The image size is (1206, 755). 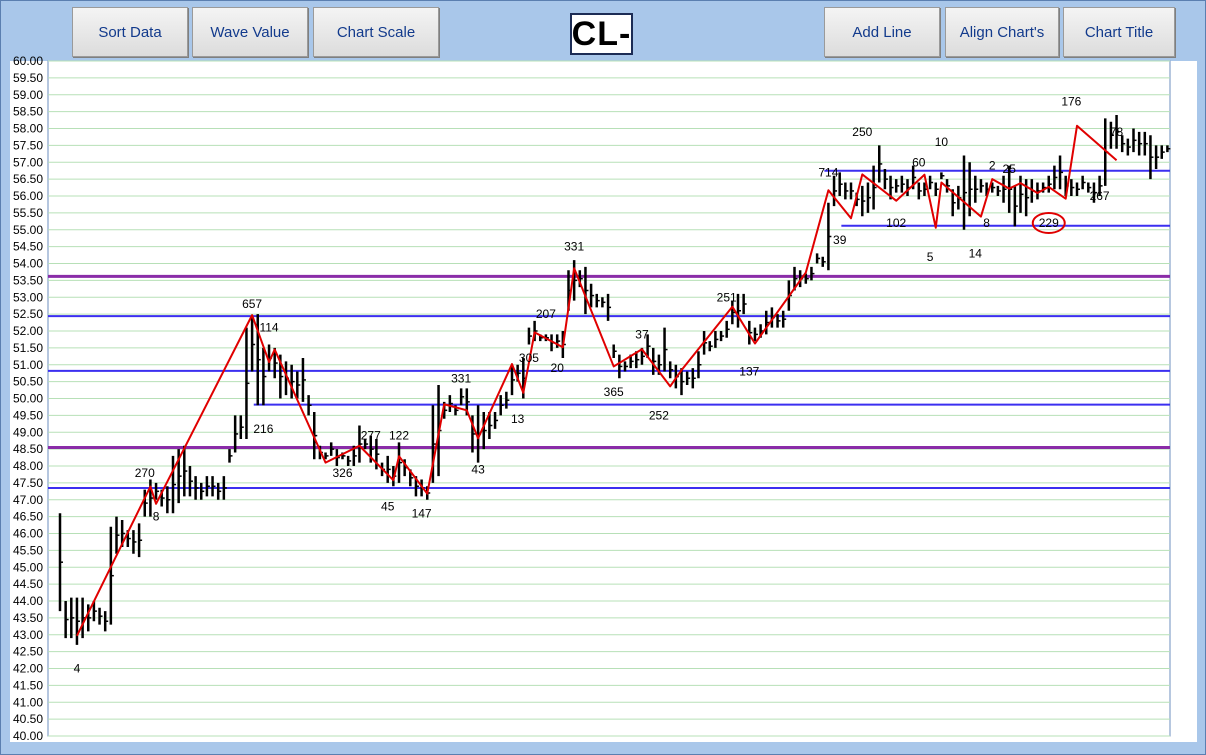 What do you see at coordinates (28, 415) in the screenshot?
I see `y-tick-label: 49.50` at bounding box center [28, 415].